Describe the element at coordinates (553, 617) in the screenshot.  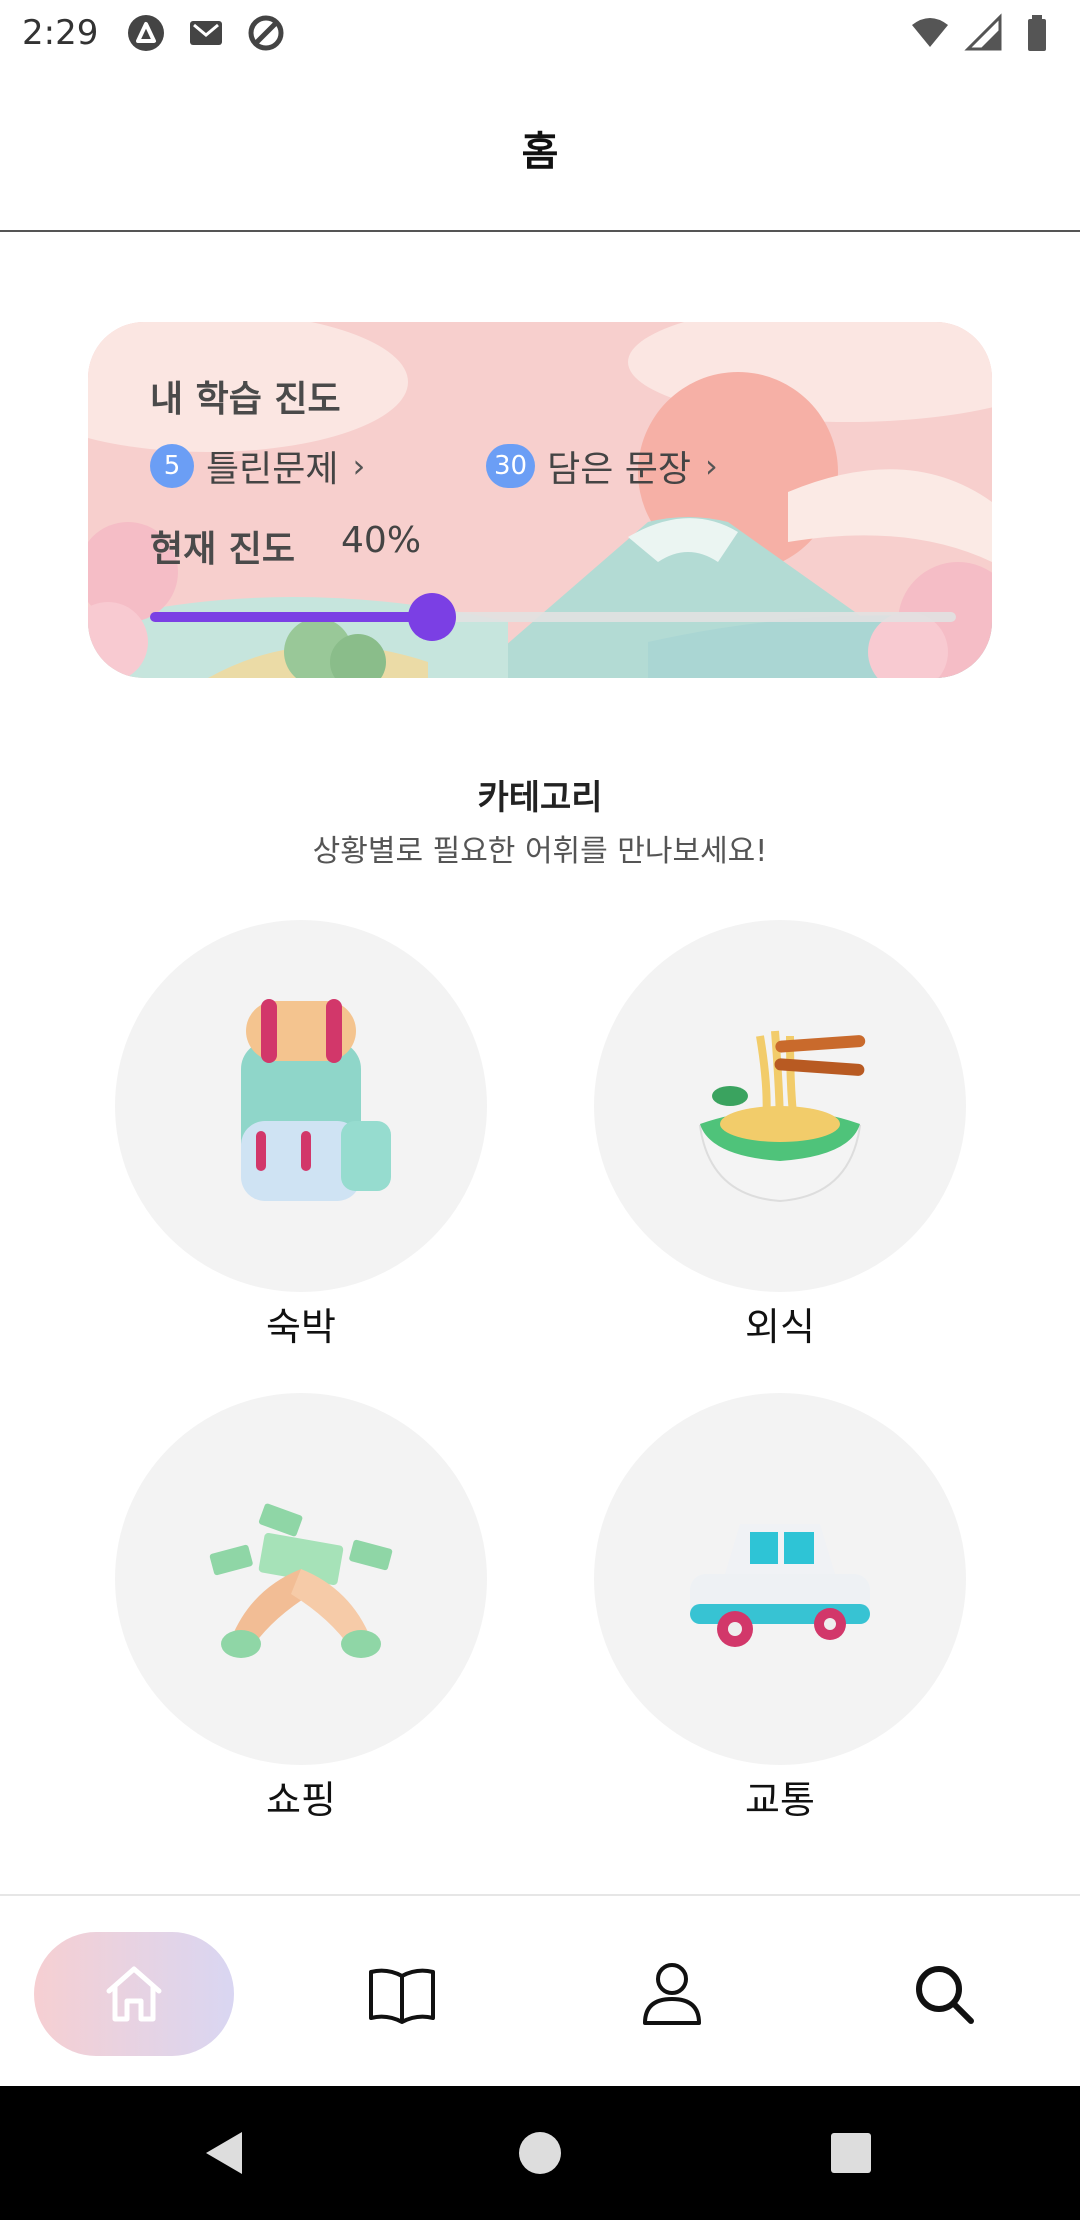
I see `progress-slider` at that location.